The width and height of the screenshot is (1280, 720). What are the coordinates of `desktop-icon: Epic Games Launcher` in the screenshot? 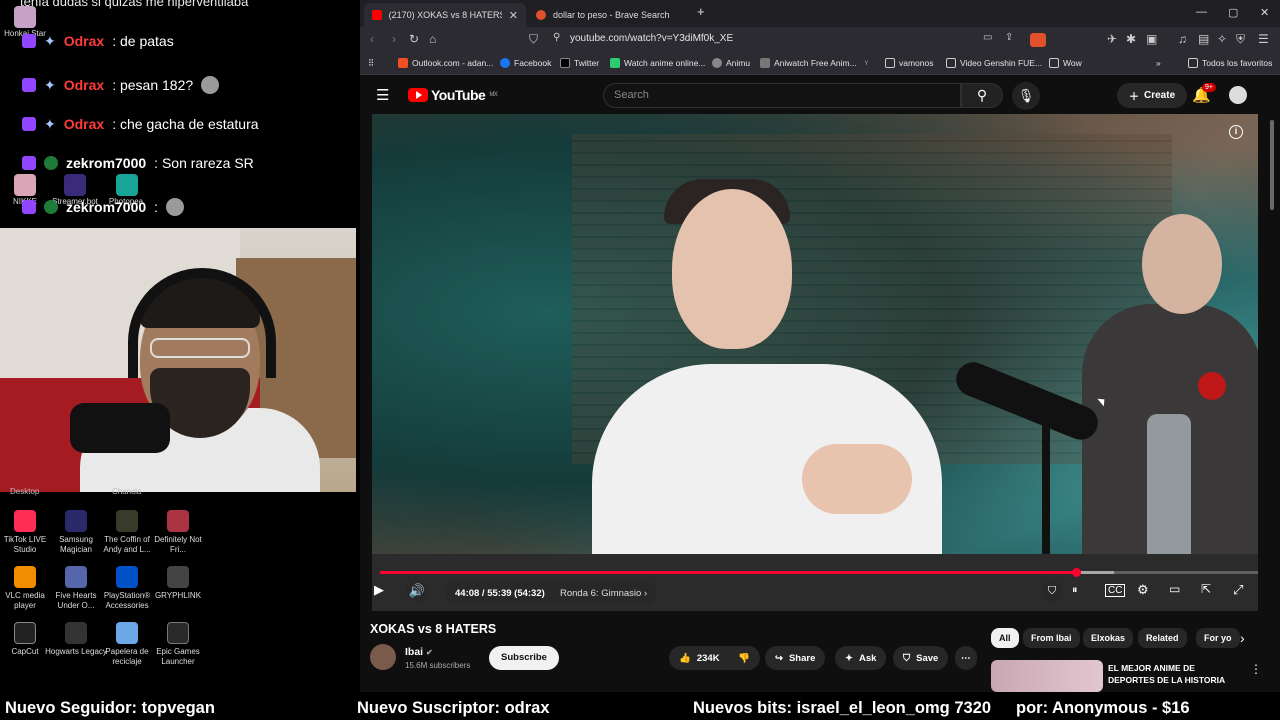 It's located at (178, 644).